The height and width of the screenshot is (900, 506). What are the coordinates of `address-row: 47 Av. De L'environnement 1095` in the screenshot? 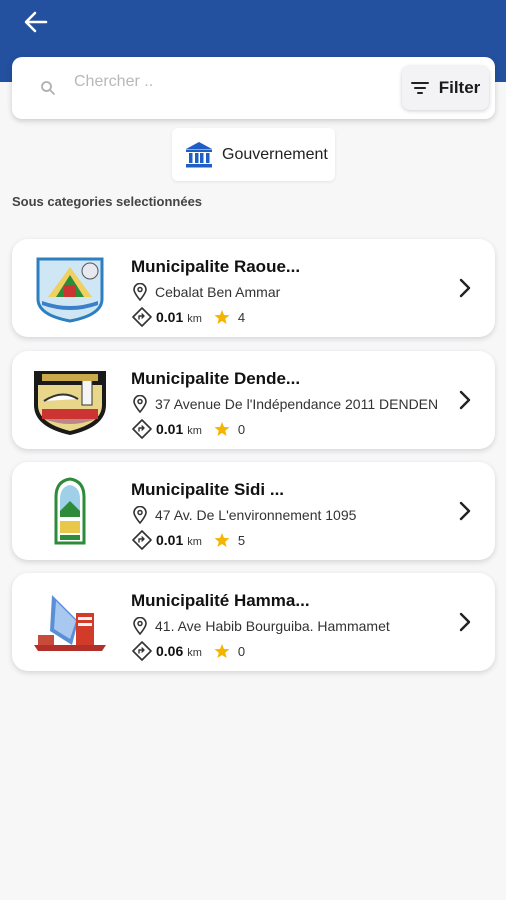 It's located at (244, 515).